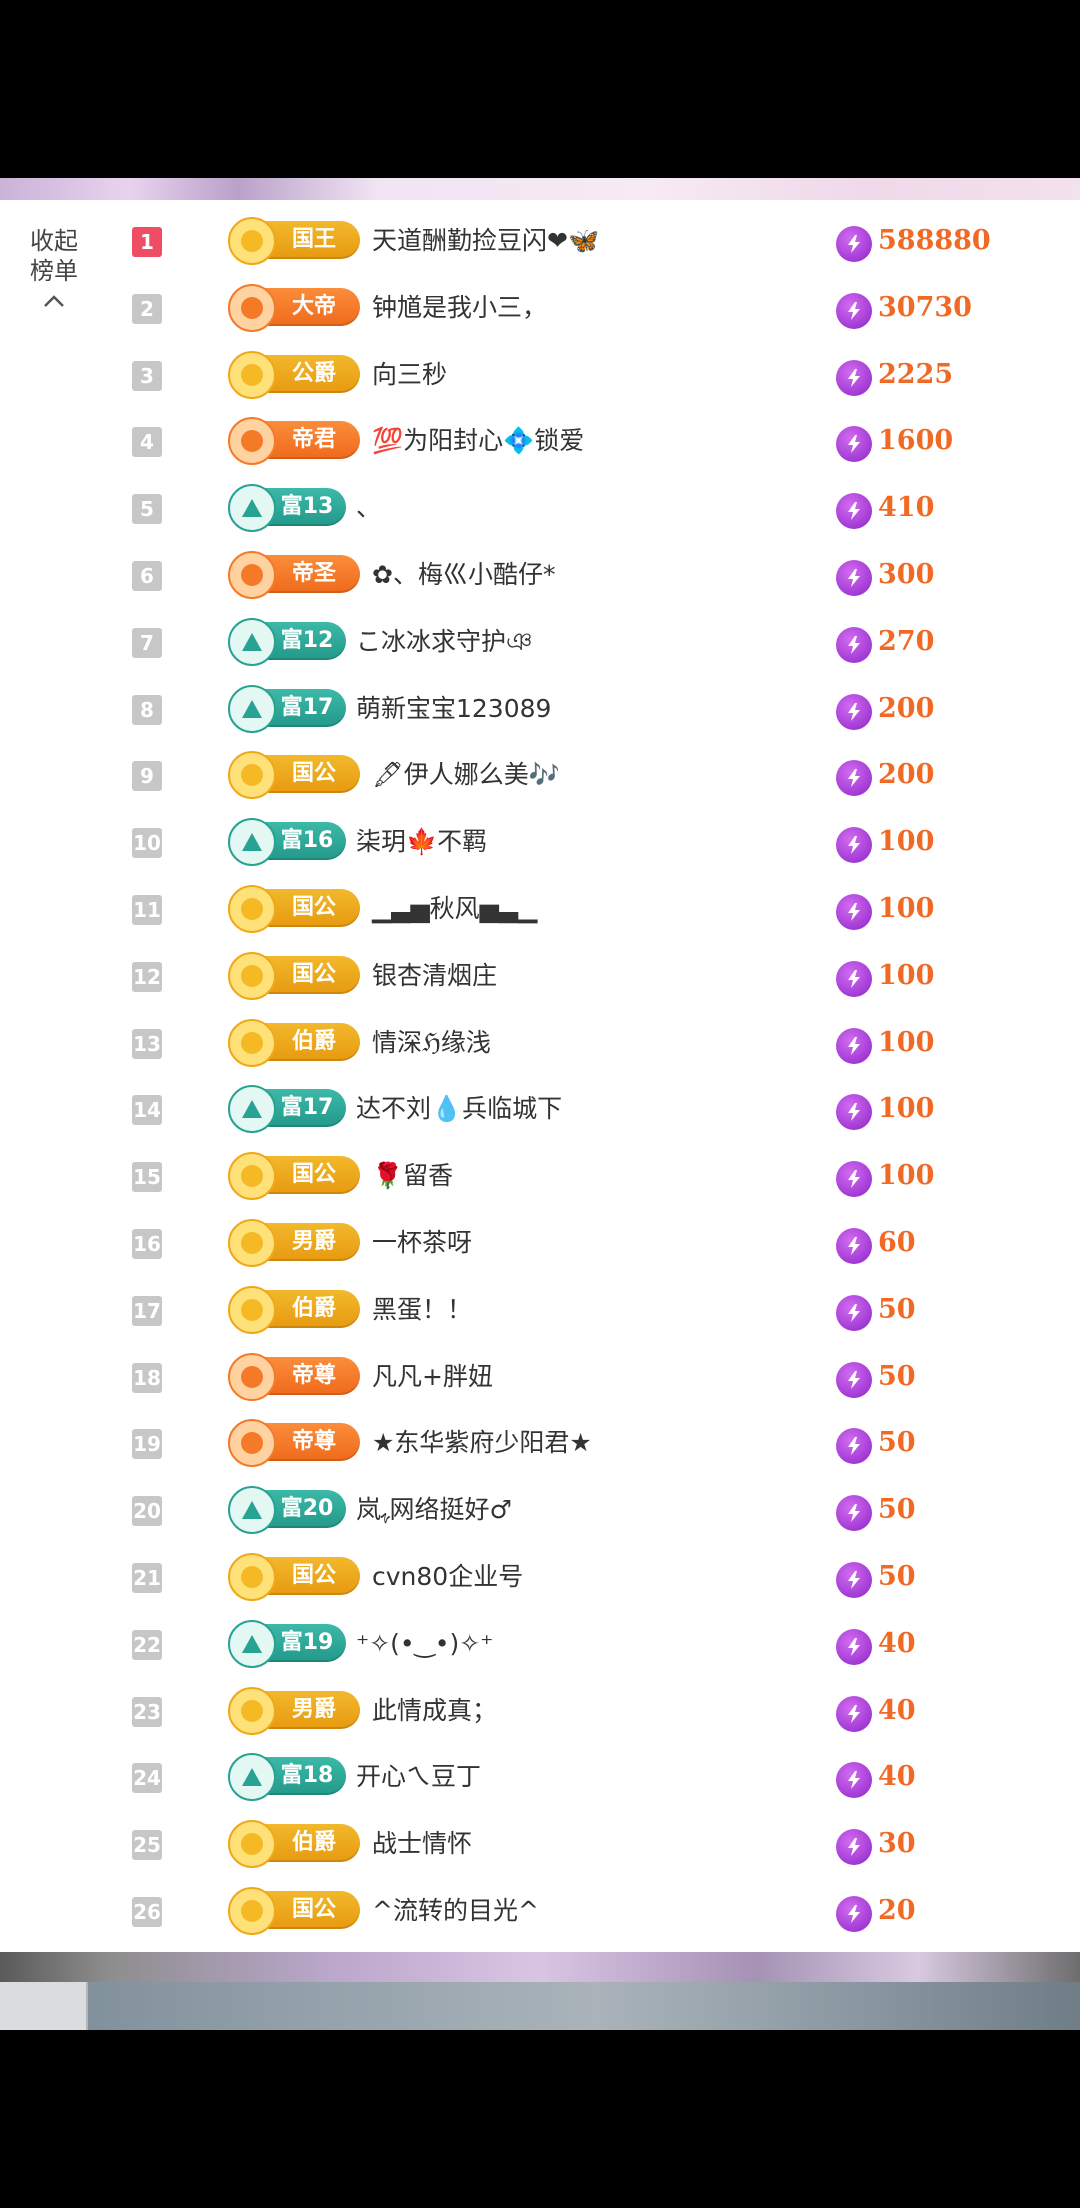  I want to click on leaderboard-row: 1 国王 天道酬勤捡豆闪❤🦋 588880, so click(540, 241).